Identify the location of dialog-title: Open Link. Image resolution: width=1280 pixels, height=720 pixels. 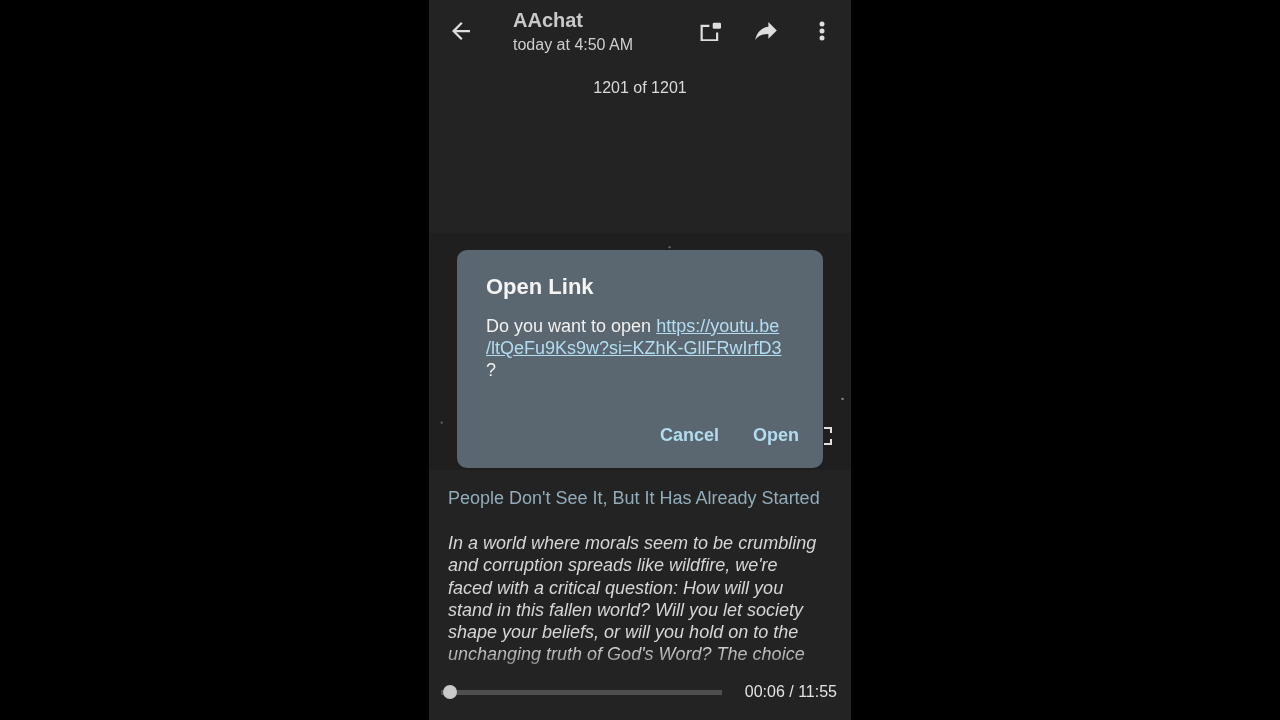
(540, 287).